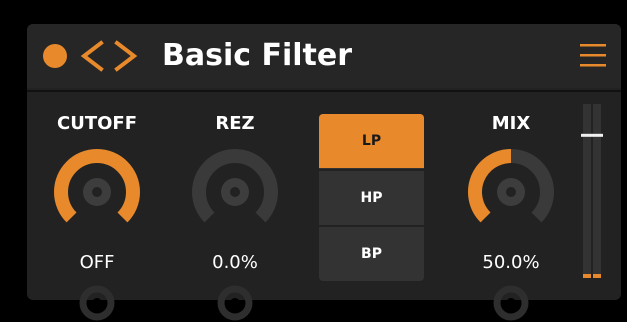  I want to click on chevron-left-icon, so click(92, 56).